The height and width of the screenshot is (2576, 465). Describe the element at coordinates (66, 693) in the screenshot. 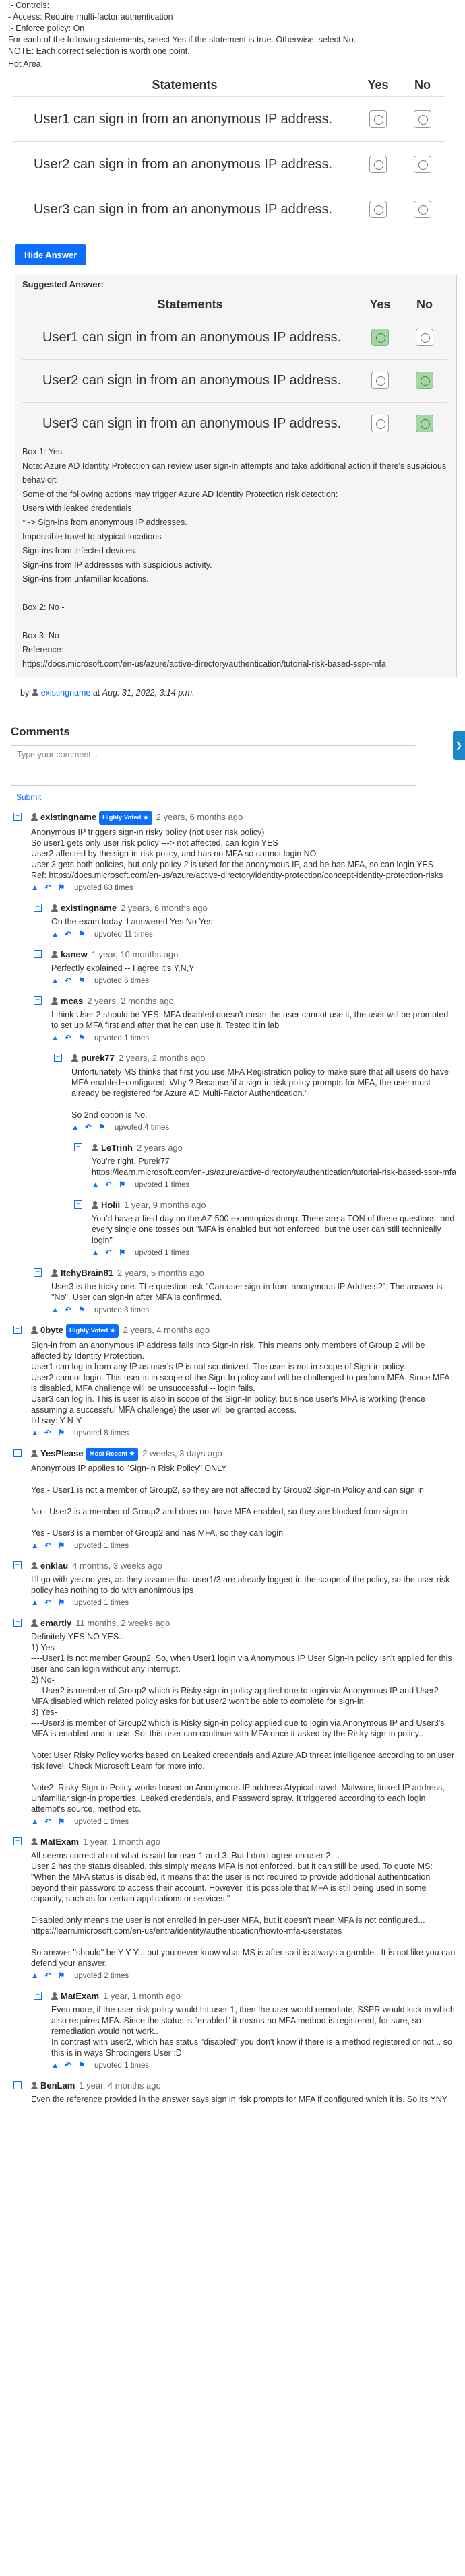

I see `author-link: existingname` at that location.